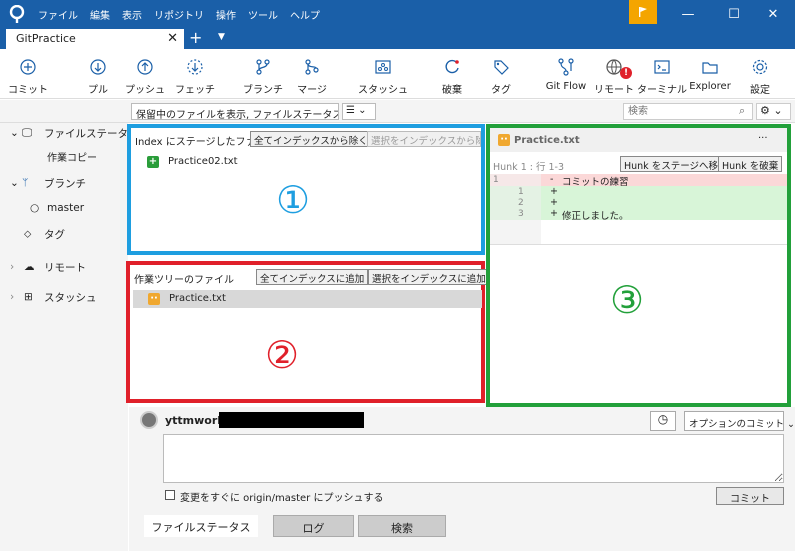 This screenshot has width=795, height=551. What do you see at coordinates (170, 495) in the screenshot?
I see `push-immediately-checkbox` at bounding box center [170, 495].